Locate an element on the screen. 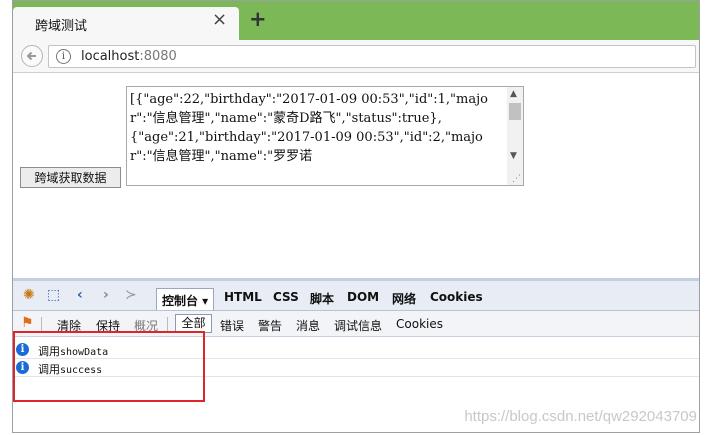 Image resolution: width=708 pixels, height=435 pixels. filter-errors-button: 错误 is located at coordinates (232, 325).